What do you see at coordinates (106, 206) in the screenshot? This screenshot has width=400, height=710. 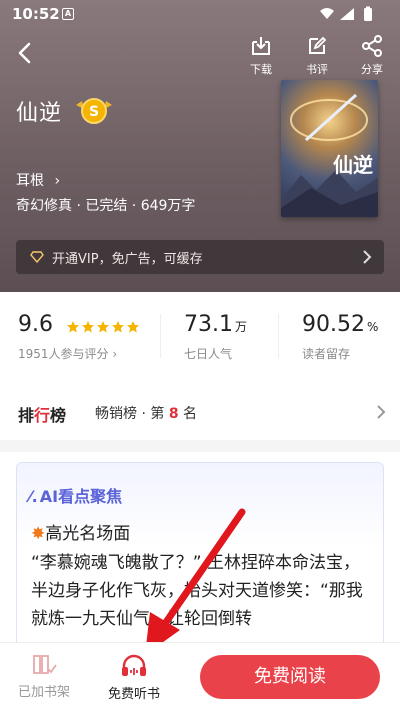 I see `book-meta: 奇幻修真 · 已完结 · 649万字` at bounding box center [106, 206].